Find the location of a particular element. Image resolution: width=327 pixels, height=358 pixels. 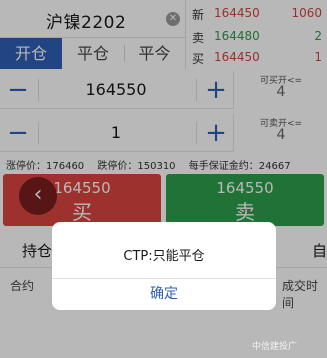

confirm-button: 确定 is located at coordinates (164, 294).